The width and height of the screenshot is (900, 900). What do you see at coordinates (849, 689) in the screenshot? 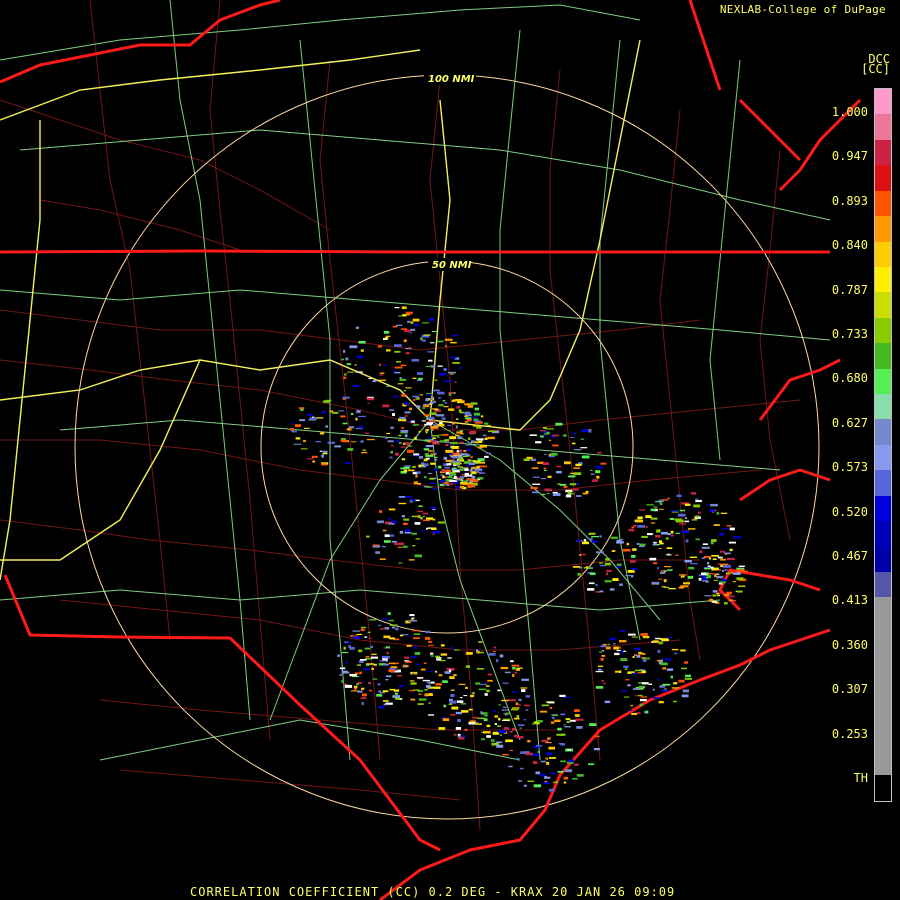
I see `color-scale-tick-label: 0.307` at bounding box center [849, 689].